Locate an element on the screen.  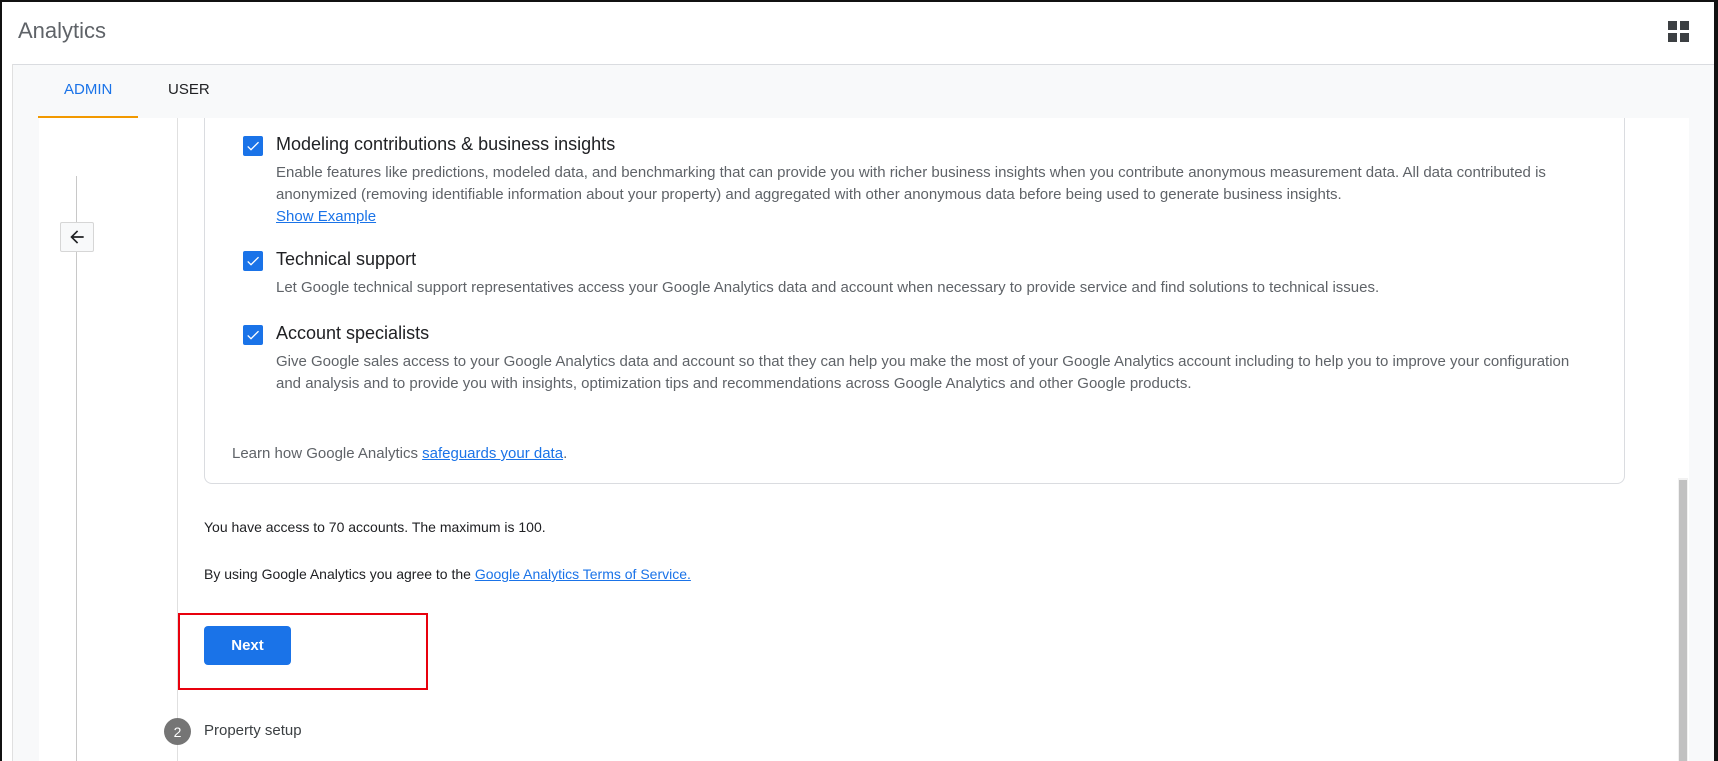
checkbox-technical-support is located at coordinates (253, 261).